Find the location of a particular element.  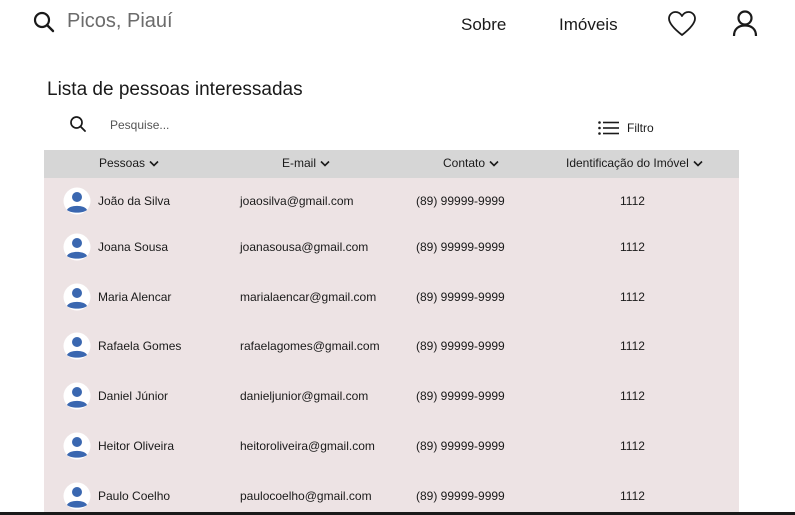

person-email: paulocoelho@gmail.com is located at coordinates (306, 496).